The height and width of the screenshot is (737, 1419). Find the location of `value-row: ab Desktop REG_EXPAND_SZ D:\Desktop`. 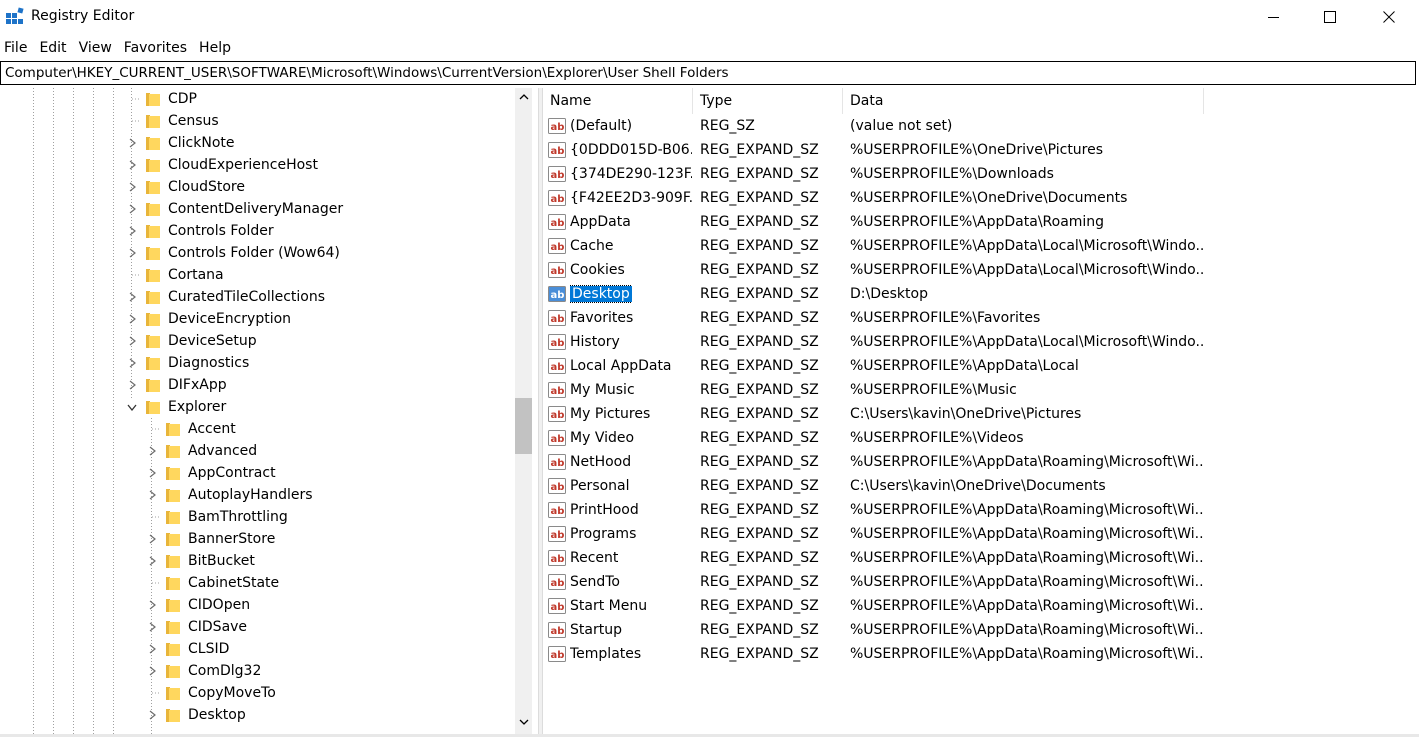

value-row: ab Desktop REG_EXPAND_SZ D:\Desktop is located at coordinates (981, 294).